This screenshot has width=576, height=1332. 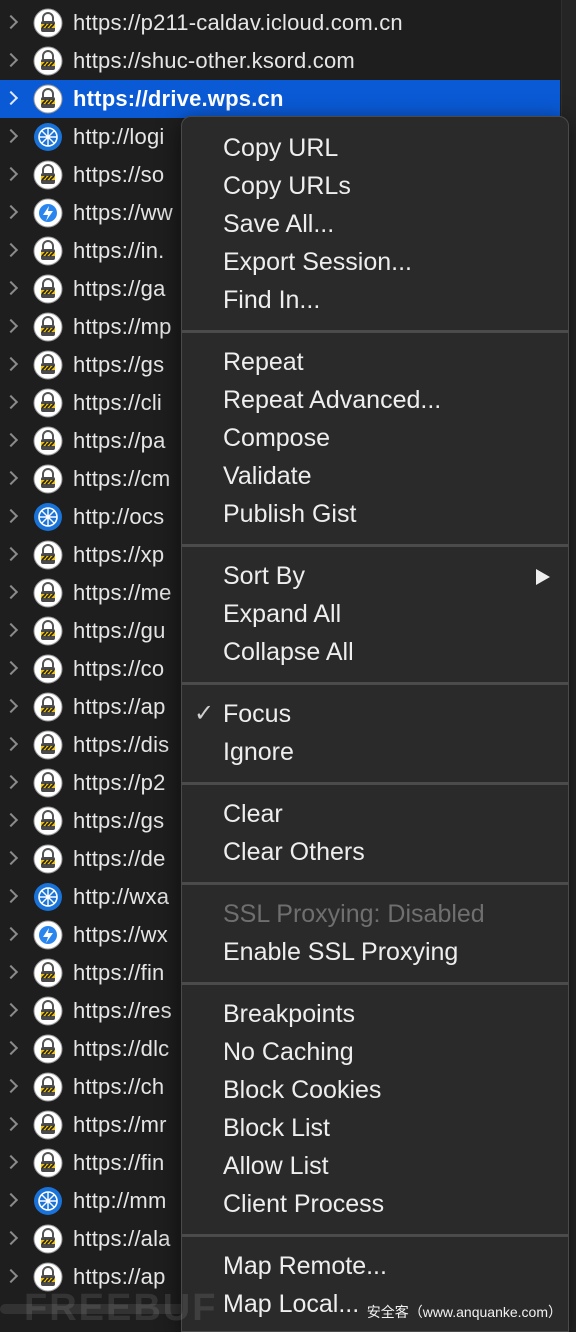 I want to click on host-row: https://drive.wps.cn, so click(x=280, y=99).